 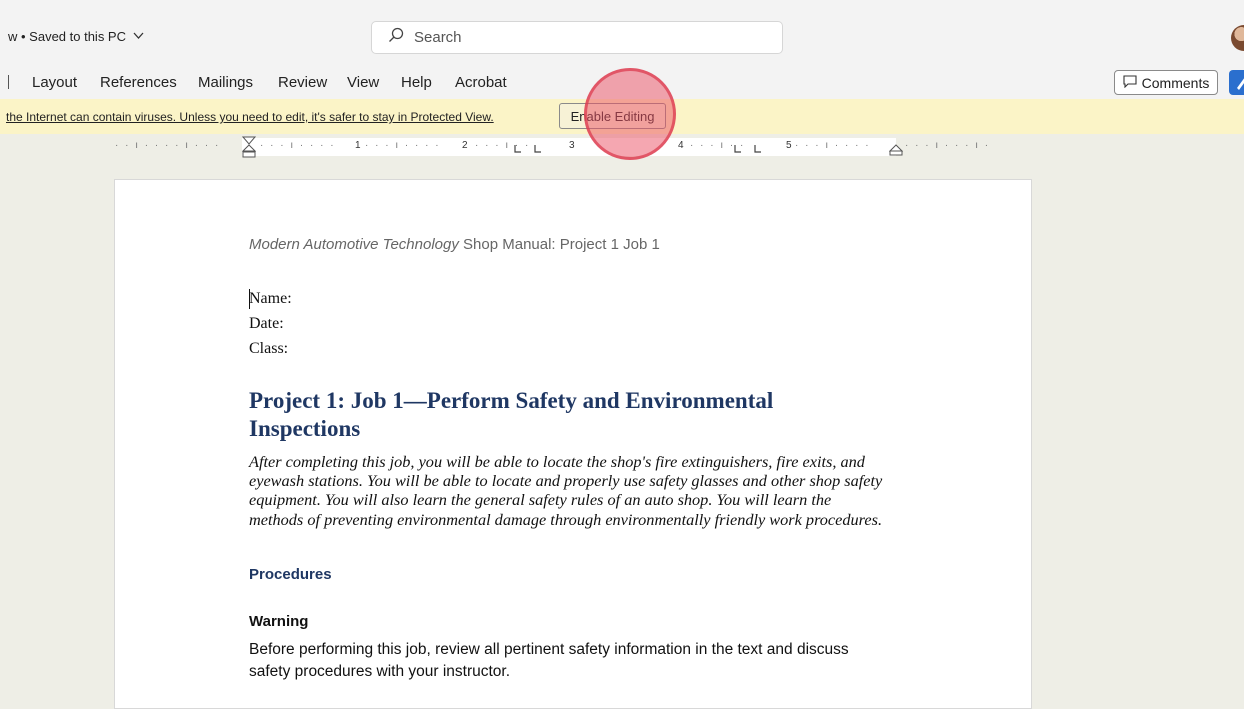 What do you see at coordinates (249, 147) in the screenshot?
I see `indent-marker-icon` at bounding box center [249, 147].